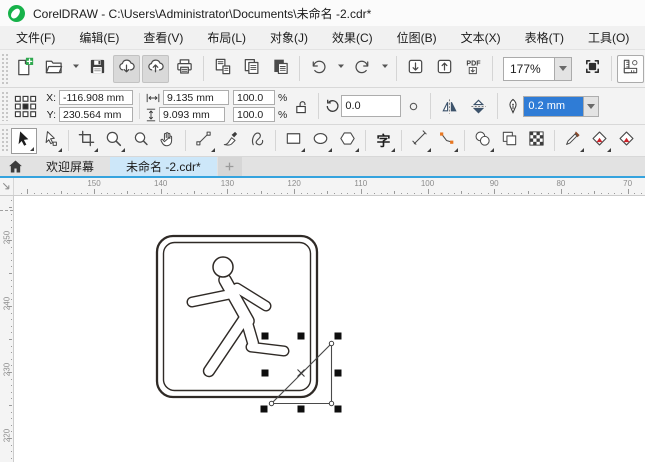  What do you see at coordinates (53, 69) in the screenshot?
I see `open-document-button` at bounding box center [53, 69].